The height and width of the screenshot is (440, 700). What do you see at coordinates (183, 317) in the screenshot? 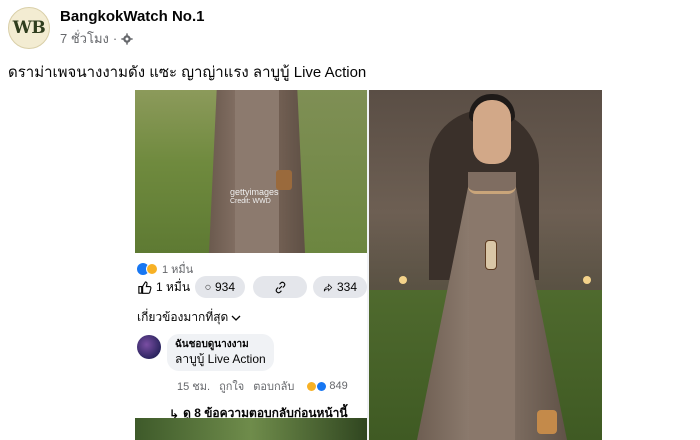
I see `related-label: เกี่ยวข้องมากที่สุด` at bounding box center [183, 317].